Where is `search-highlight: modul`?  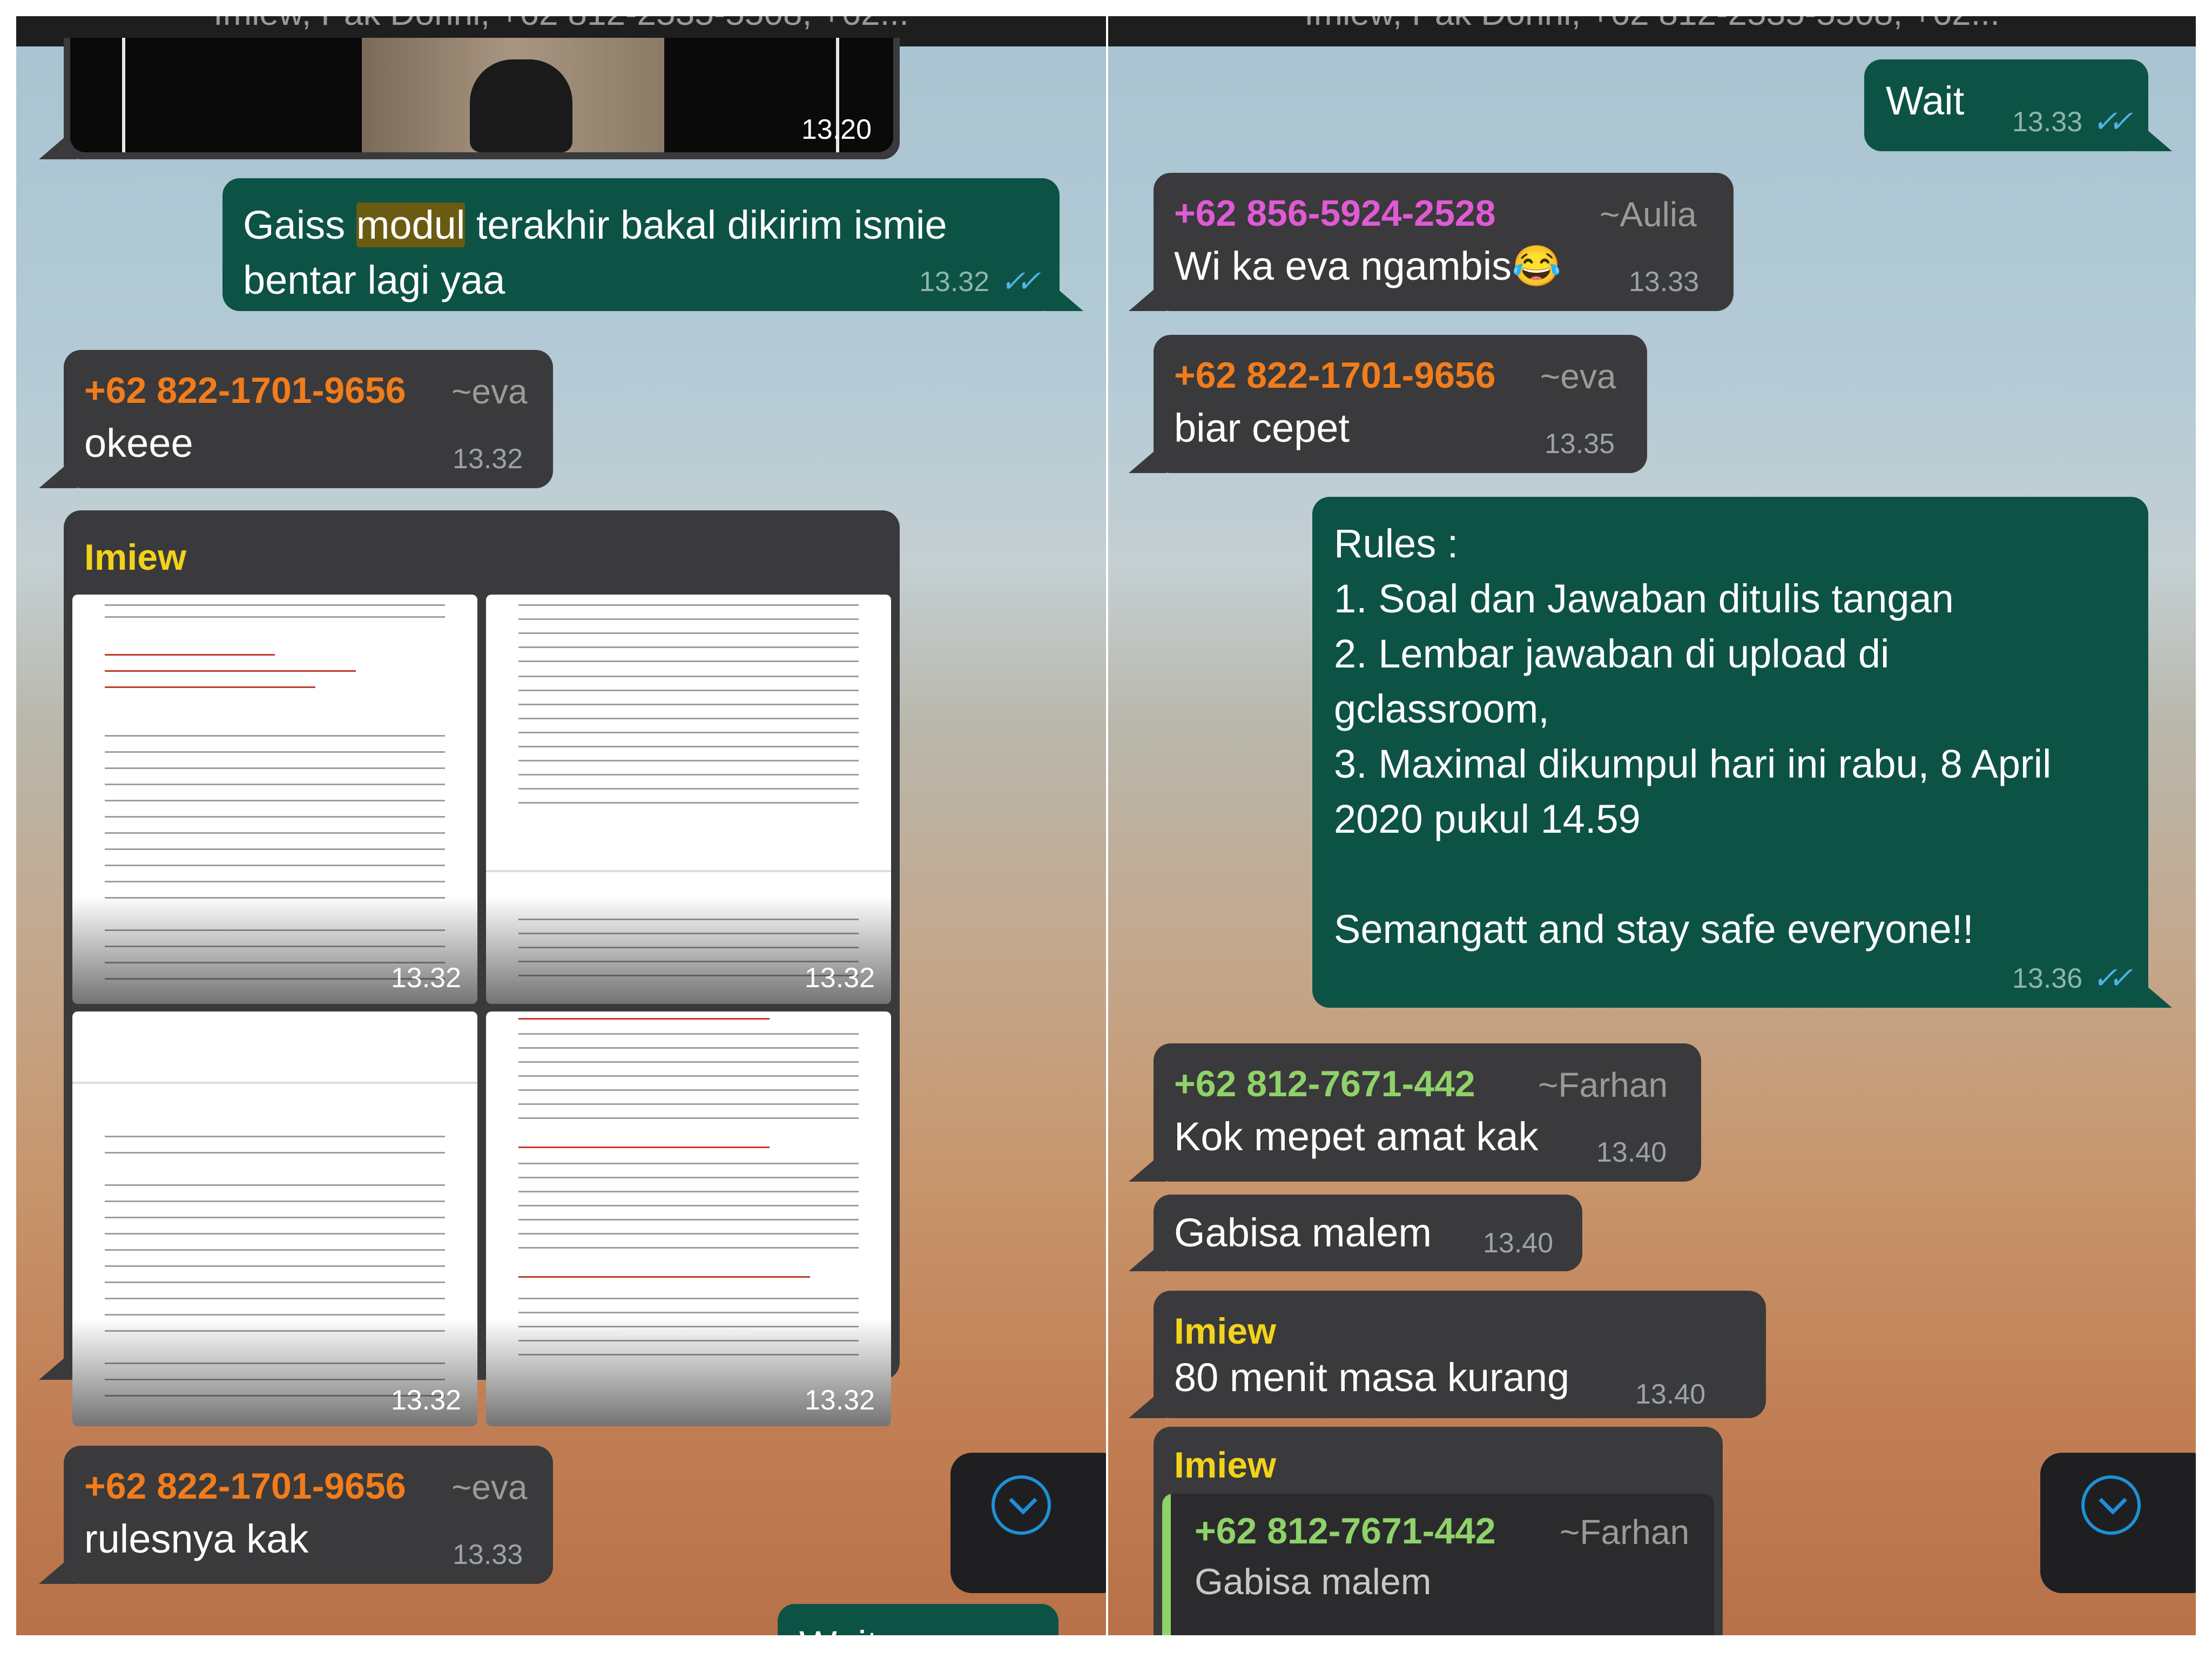 search-highlight: modul is located at coordinates (411, 225).